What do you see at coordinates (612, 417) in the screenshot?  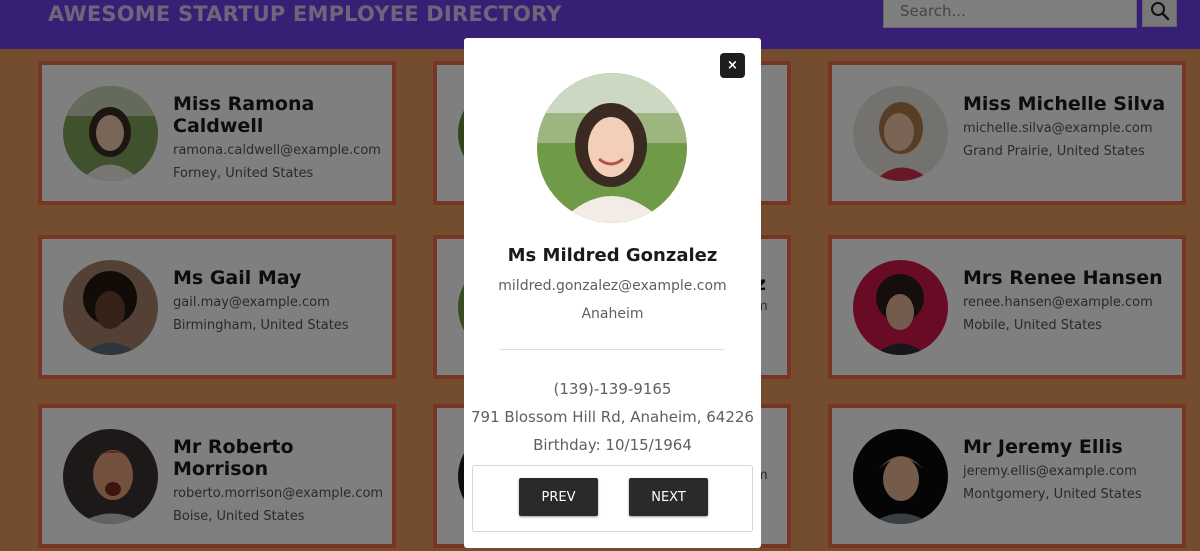 I see `modal-address: 791 Blossom Hill Rd, Anaheim, 64226` at bounding box center [612, 417].